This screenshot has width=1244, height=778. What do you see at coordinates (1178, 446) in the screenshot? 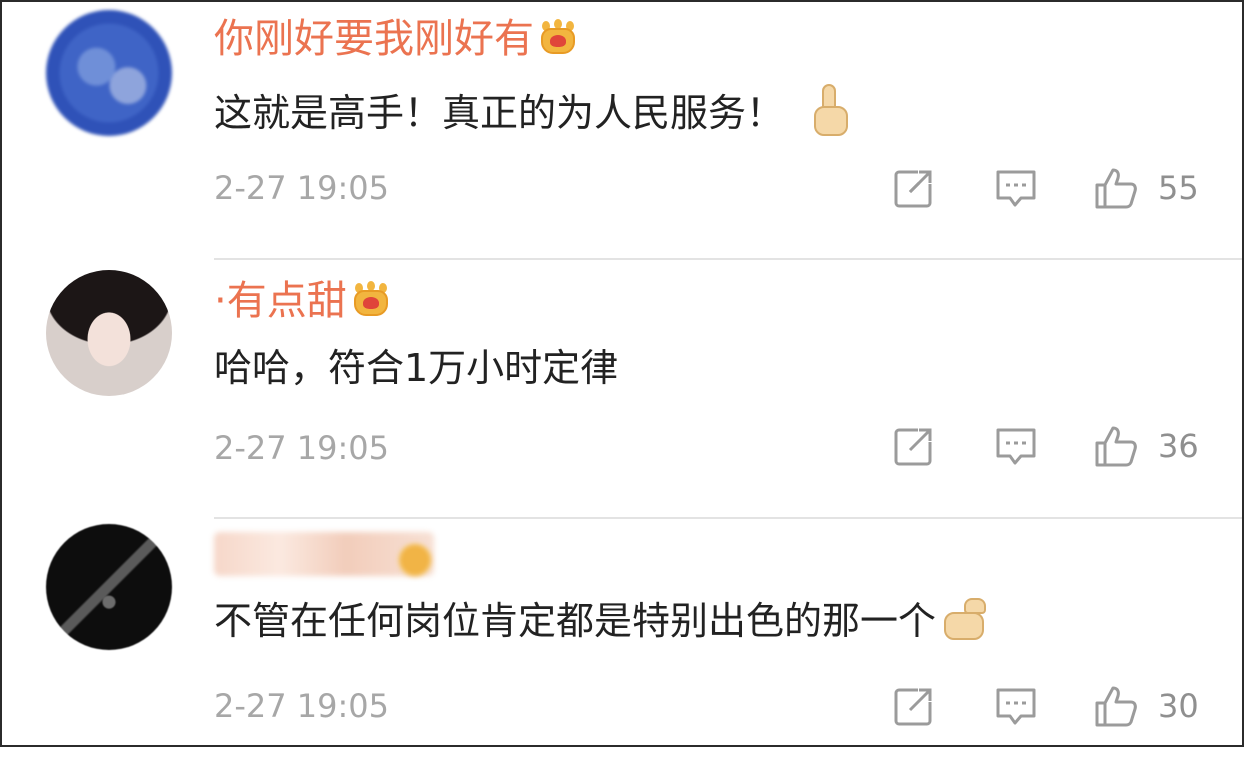
I see `like-count: 36` at bounding box center [1178, 446].